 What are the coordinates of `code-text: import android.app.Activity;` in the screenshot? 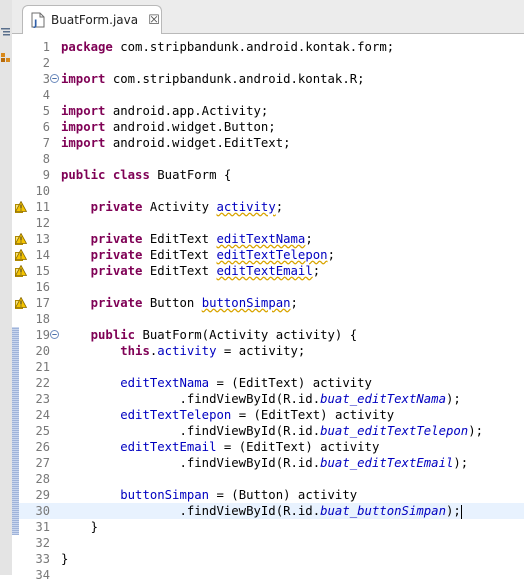 It's located at (164, 111).